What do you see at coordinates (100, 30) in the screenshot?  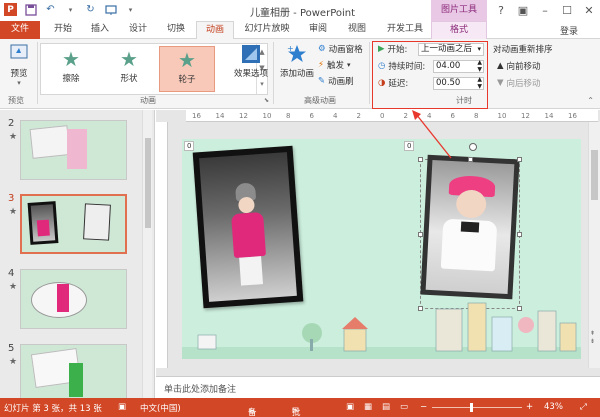 I see `tab-insert: 插入` at bounding box center [100, 30].